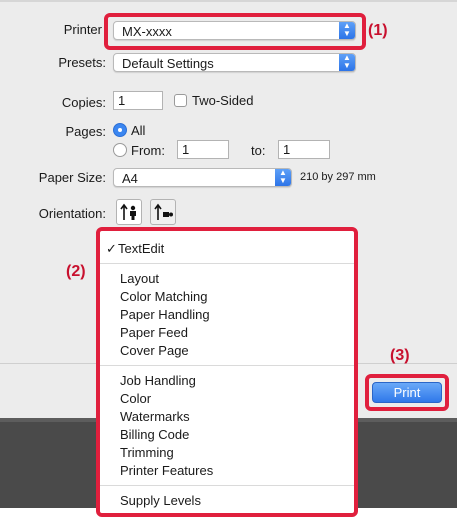 The image size is (457, 517). What do you see at coordinates (234, 62) in the screenshot?
I see `presets-popup: Default Settings ▲ ▼` at bounding box center [234, 62].